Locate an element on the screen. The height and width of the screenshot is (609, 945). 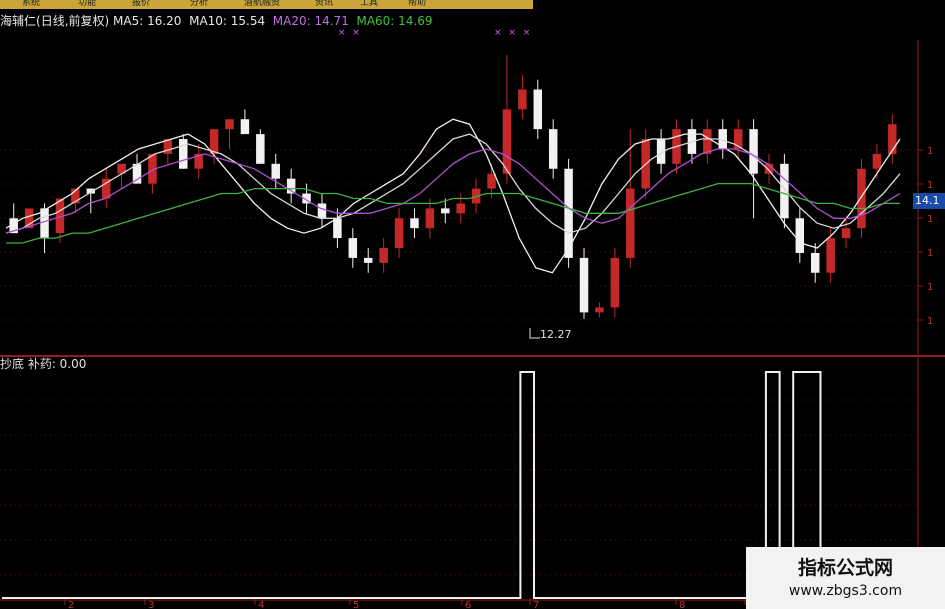
x-tick-label: 8 is located at coordinates (682, 604).